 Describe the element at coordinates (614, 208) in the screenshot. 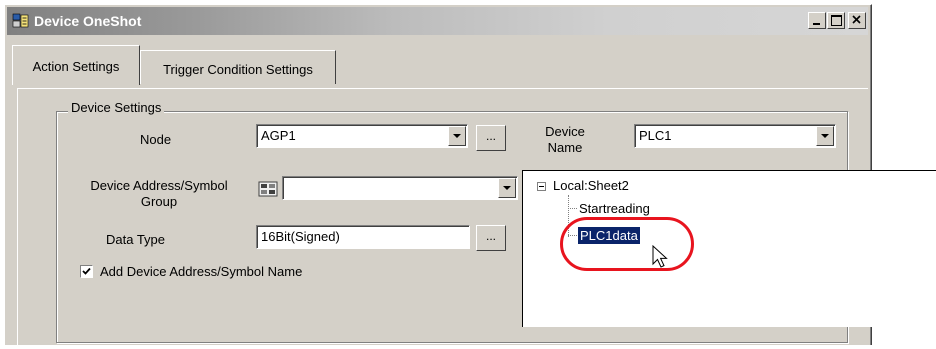

I see `tree-item-startreading: Startreading` at that location.